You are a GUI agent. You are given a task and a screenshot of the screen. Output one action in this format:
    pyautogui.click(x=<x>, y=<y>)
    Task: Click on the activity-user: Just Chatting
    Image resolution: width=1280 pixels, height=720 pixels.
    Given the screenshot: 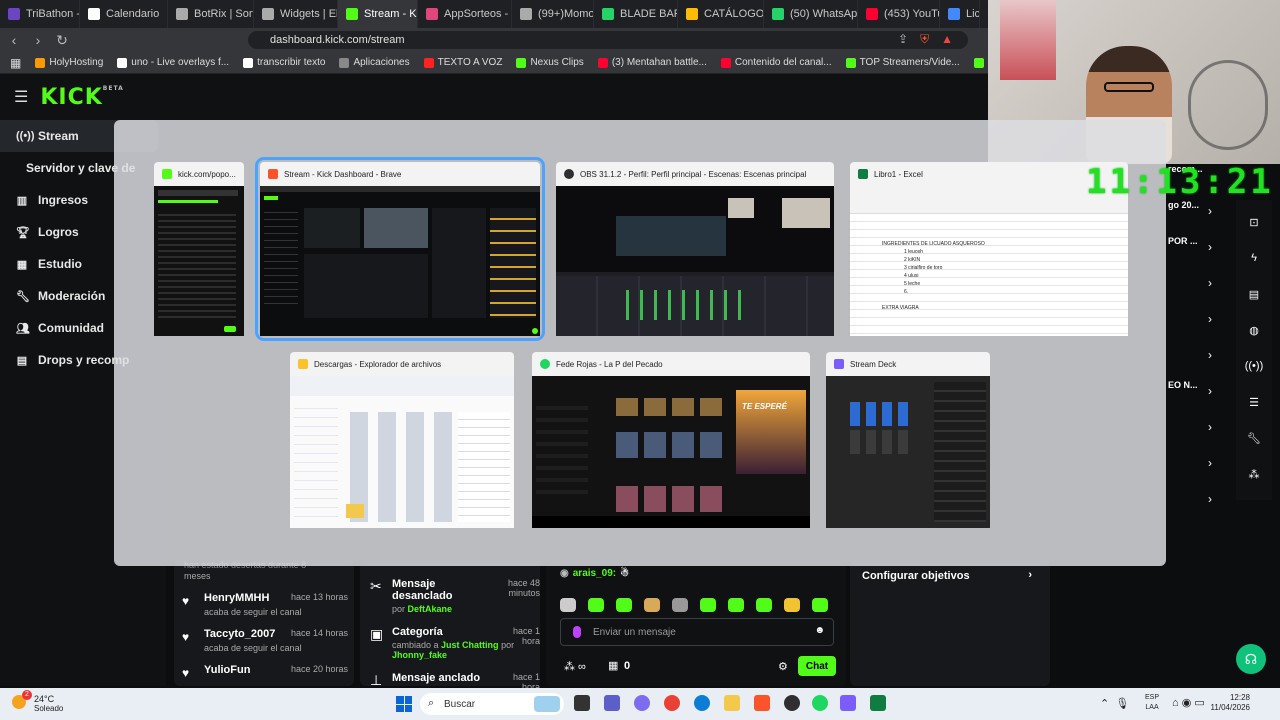 What is the action you would take?
    pyautogui.click(x=470, y=645)
    